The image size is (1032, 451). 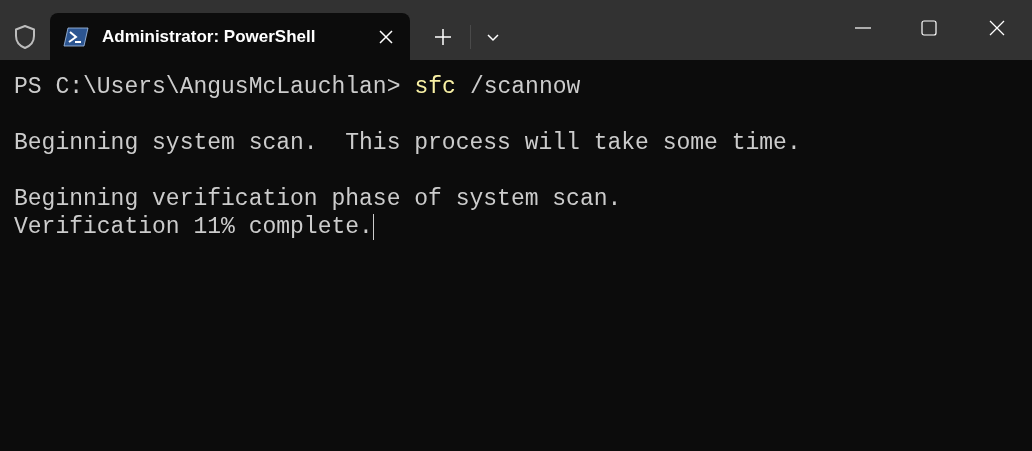 I want to click on command-name: sfc, so click(x=435, y=87).